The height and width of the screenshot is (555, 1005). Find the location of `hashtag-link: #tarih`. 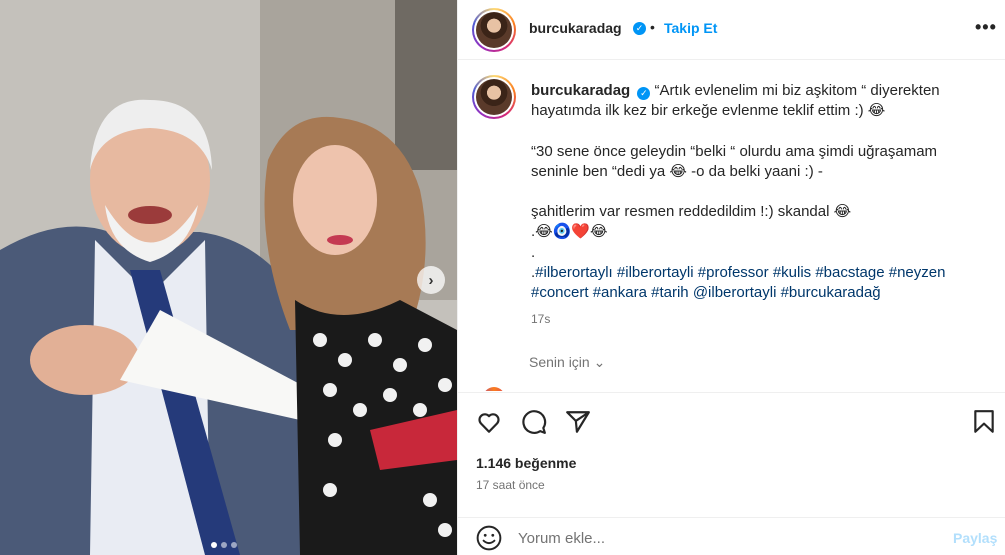

hashtag-link: #tarih is located at coordinates (670, 292).